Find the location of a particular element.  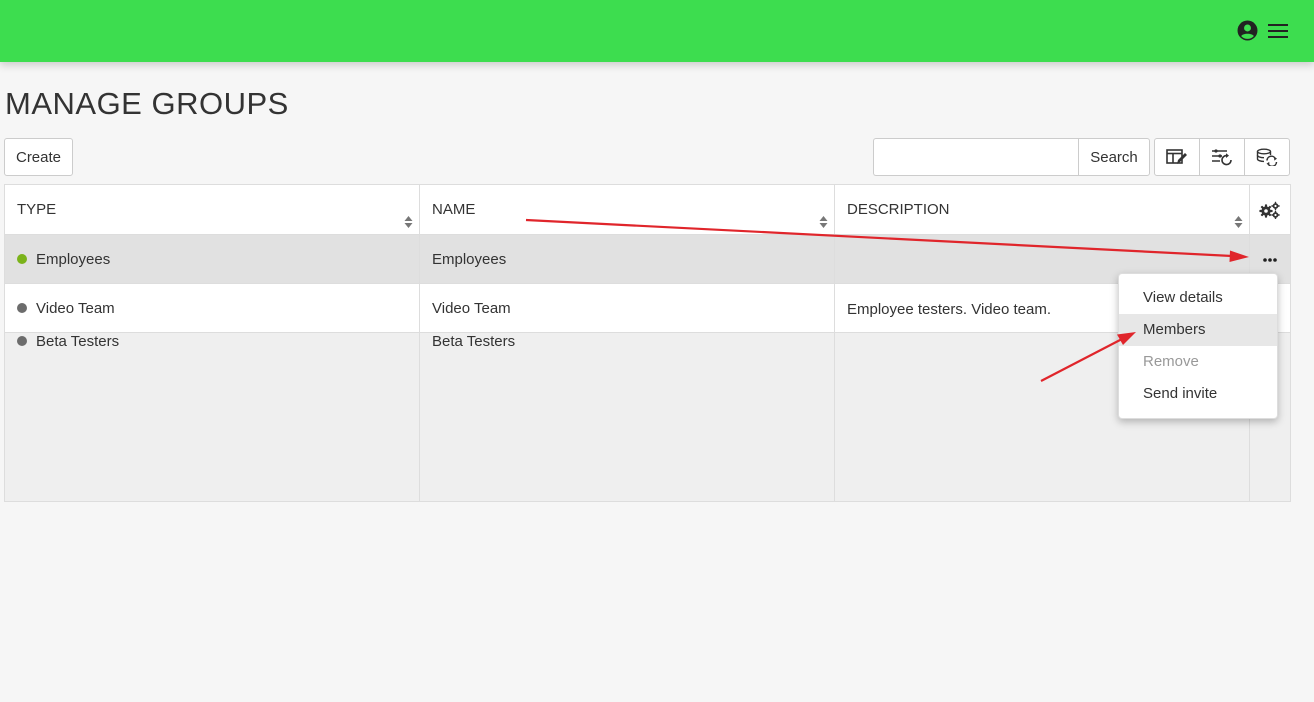

edit-columns-button is located at coordinates (1177, 157).